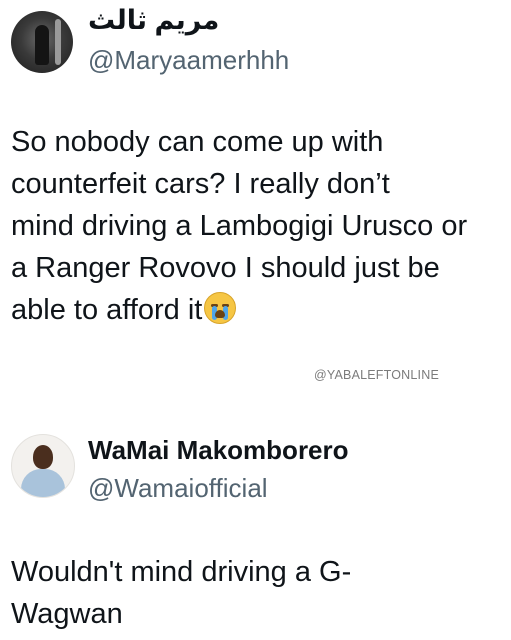 This screenshot has height=640, width=511. I want to click on user-handle: @Maryaamerhhh, so click(188, 60).